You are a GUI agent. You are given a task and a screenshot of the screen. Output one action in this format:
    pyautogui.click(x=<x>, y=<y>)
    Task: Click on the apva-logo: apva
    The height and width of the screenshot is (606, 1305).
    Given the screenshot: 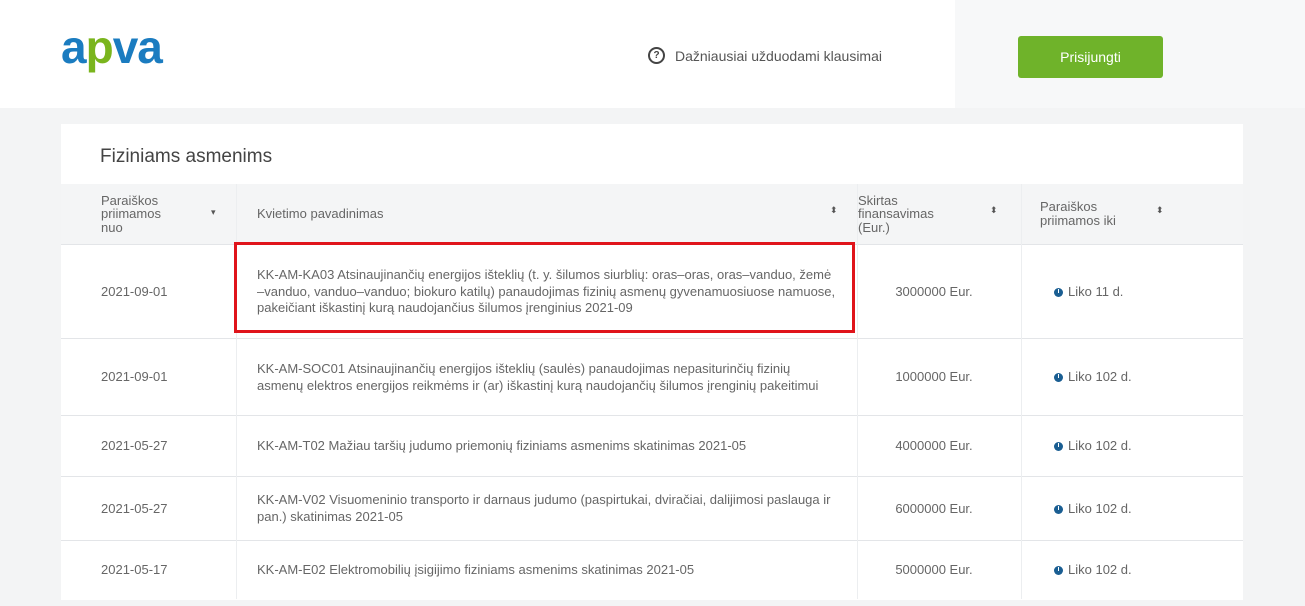 What is the action you would take?
    pyautogui.click(x=112, y=47)
    